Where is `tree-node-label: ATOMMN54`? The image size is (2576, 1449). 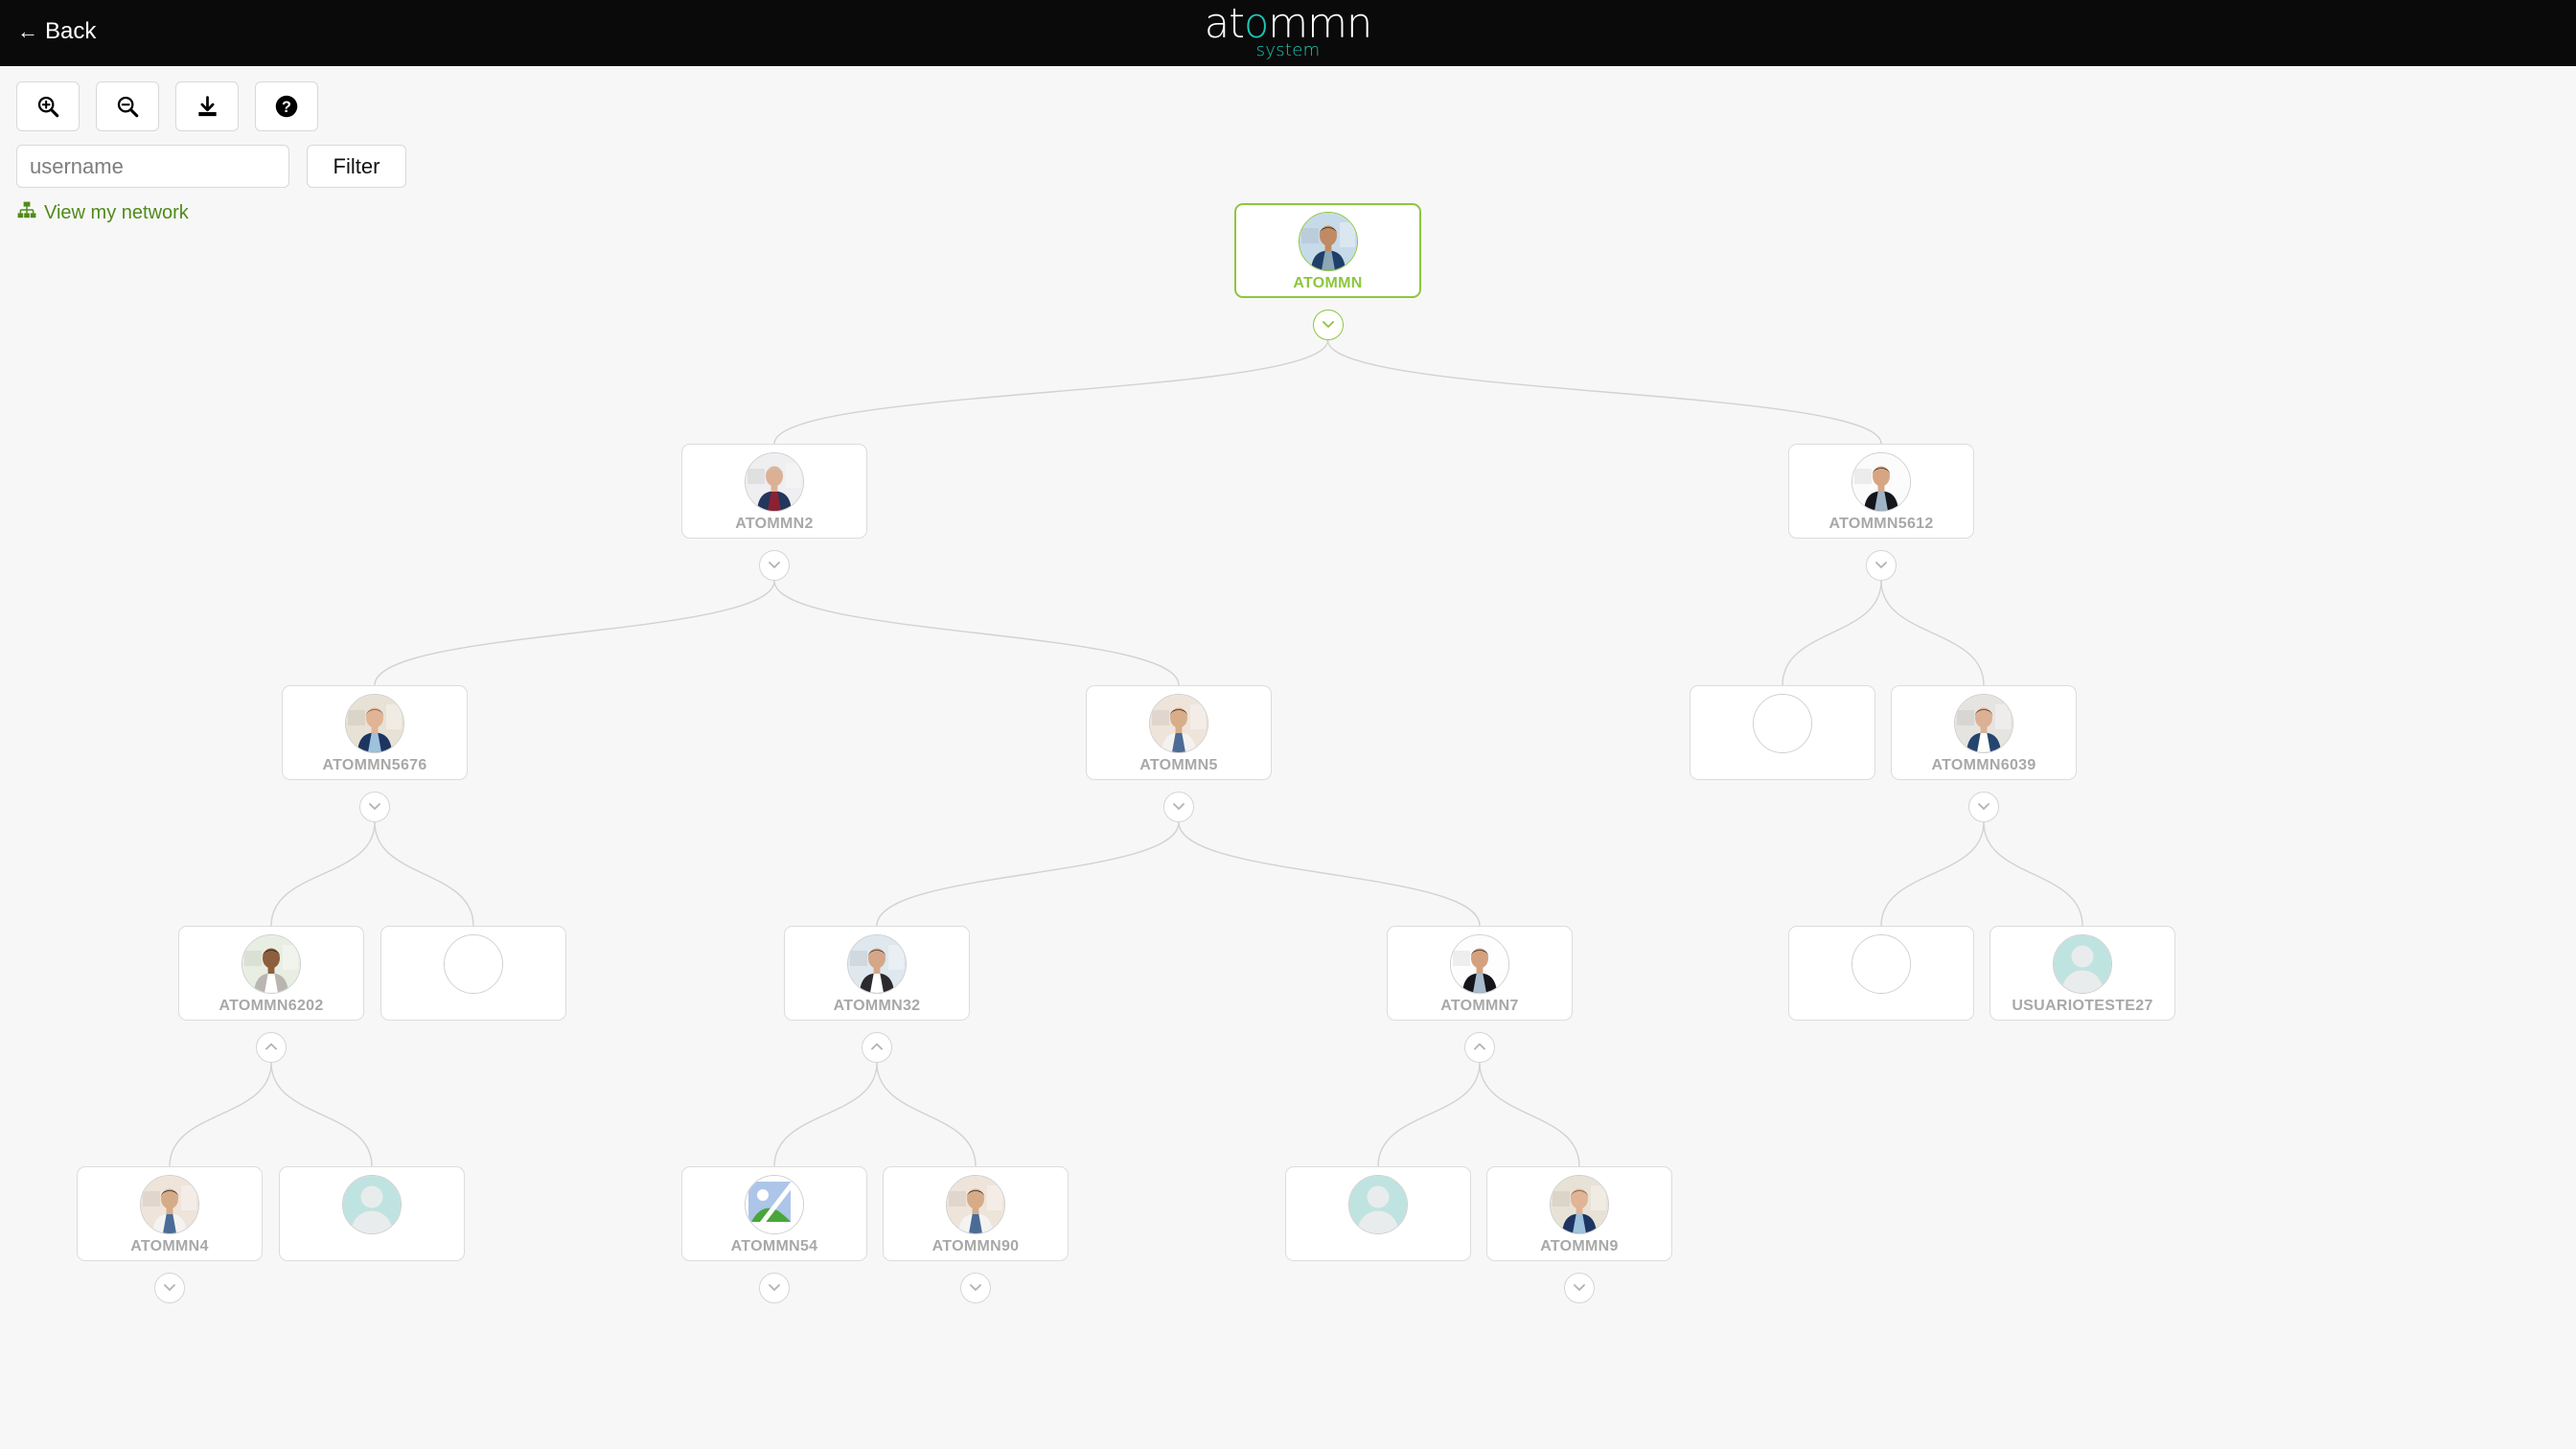 tree-node-label: ATOMMN54 is located at coordinates (774, 1246).